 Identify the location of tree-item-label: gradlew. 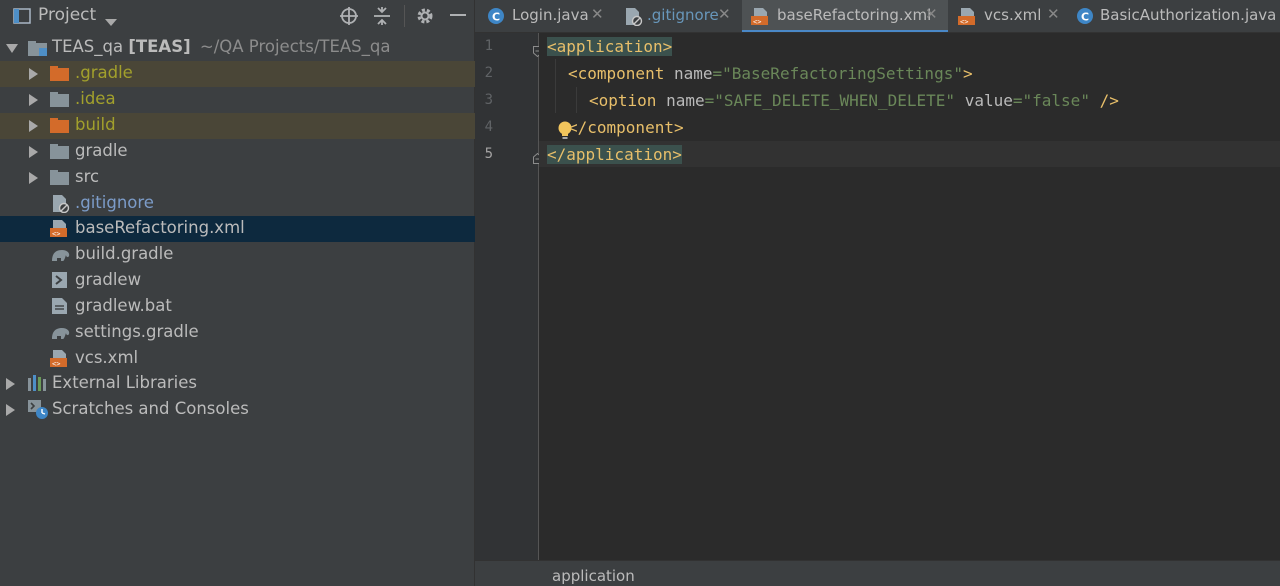
(108, 279).